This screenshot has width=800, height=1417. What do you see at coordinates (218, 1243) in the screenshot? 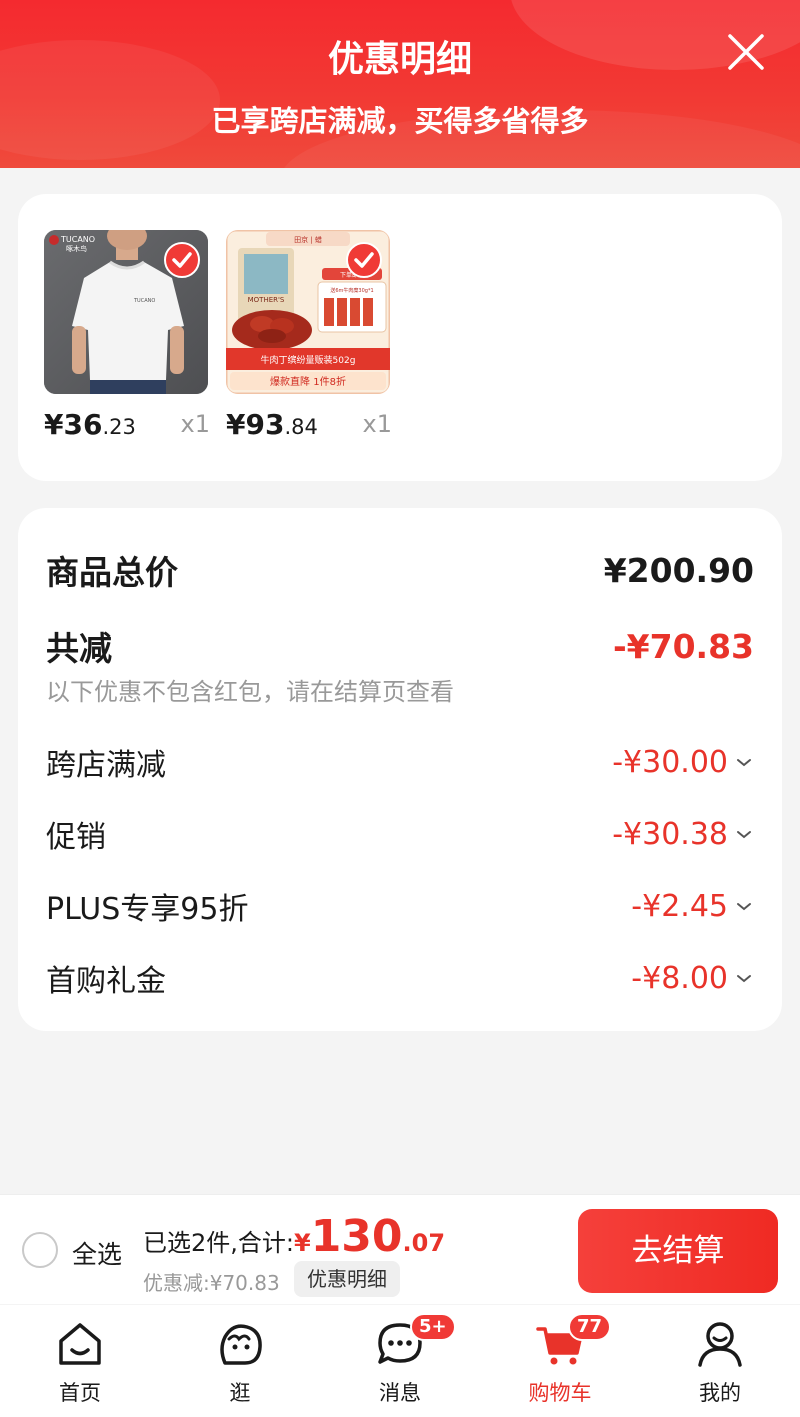
I see `selected-count-label: 已选2件,合计:` at bounding box center [218, 1243].